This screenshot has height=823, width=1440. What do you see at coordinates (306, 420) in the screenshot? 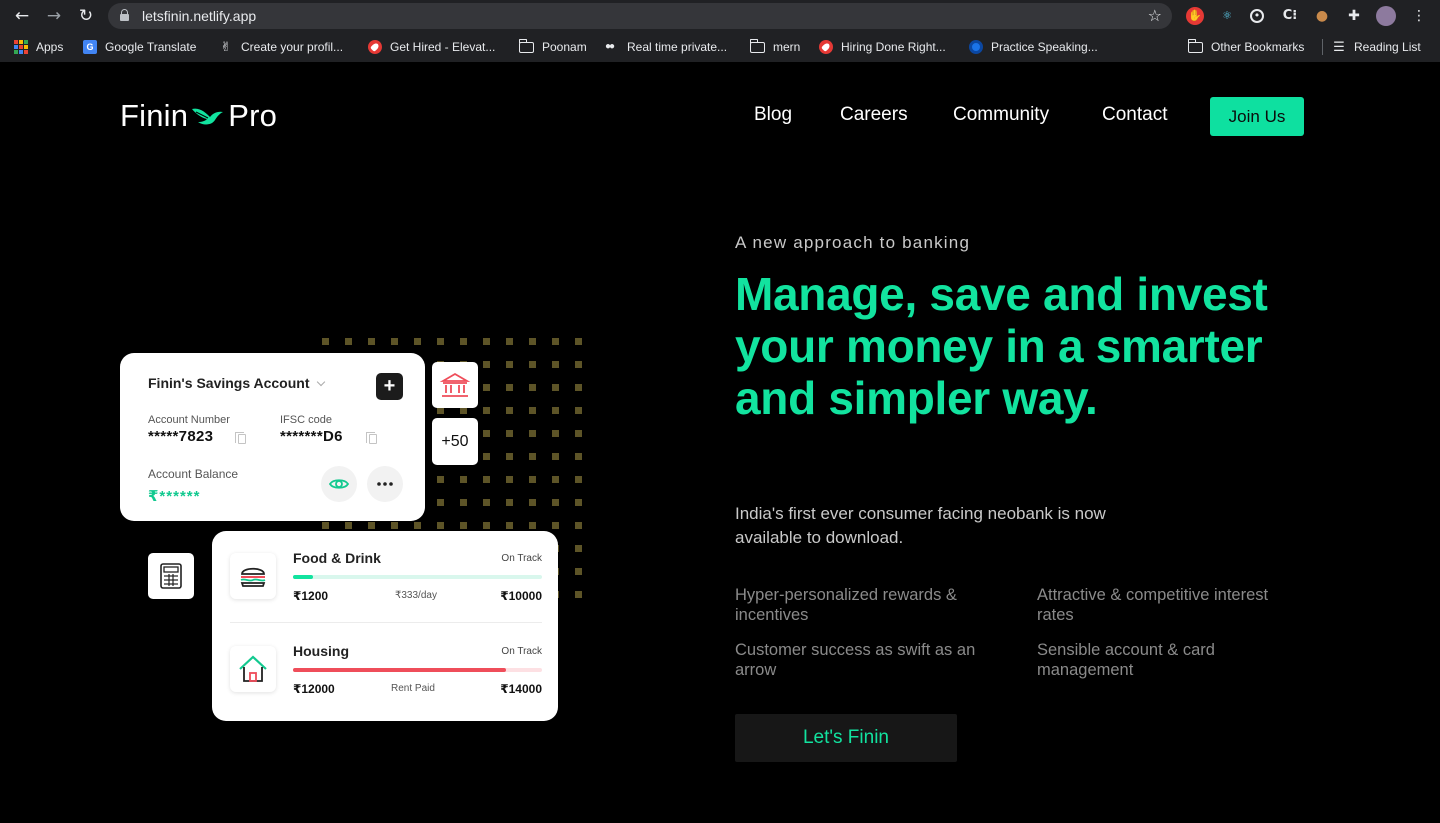
I see `ifsc-label: IFSC code` at bounding box center [306, 420].